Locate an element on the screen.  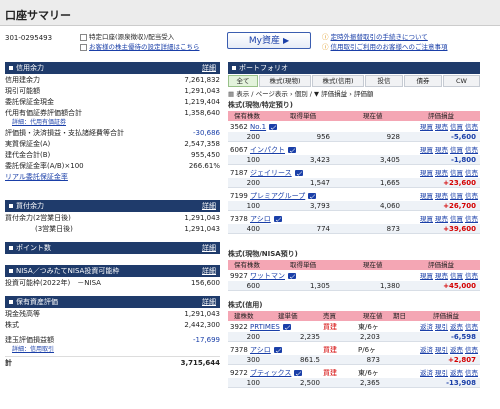
stock-code: 9927 is located at coordinates (239, 276).